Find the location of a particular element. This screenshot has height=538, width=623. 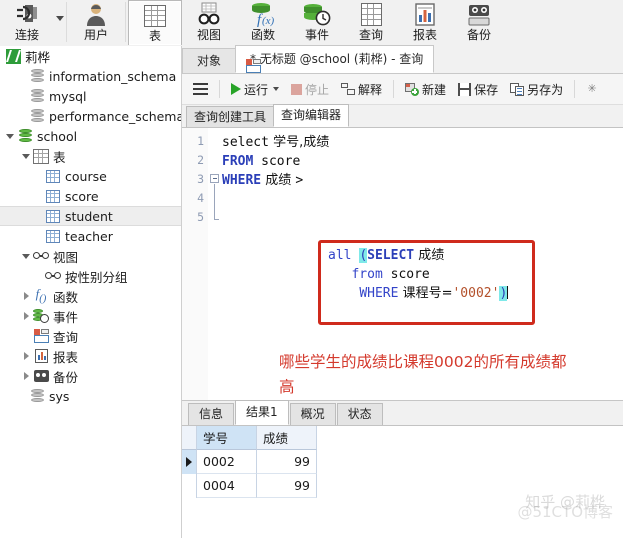

new-query-button: 新建 is located at coordinates (425, 89).